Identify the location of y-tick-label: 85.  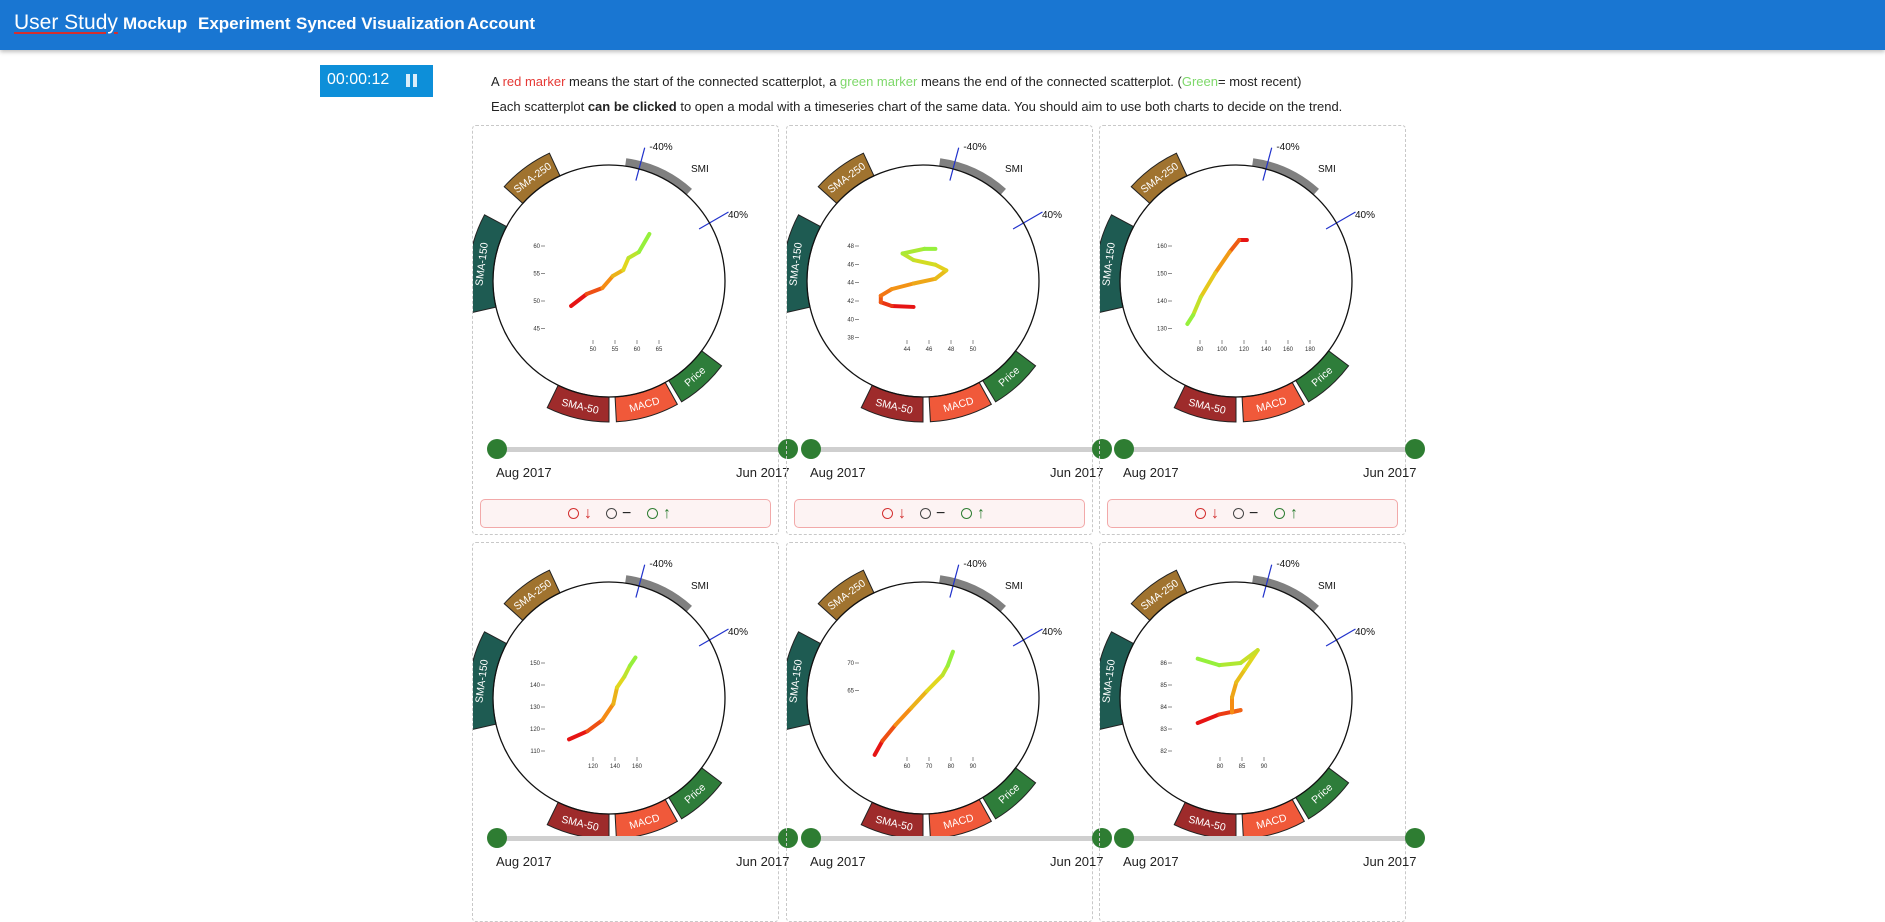
(1163, 686).